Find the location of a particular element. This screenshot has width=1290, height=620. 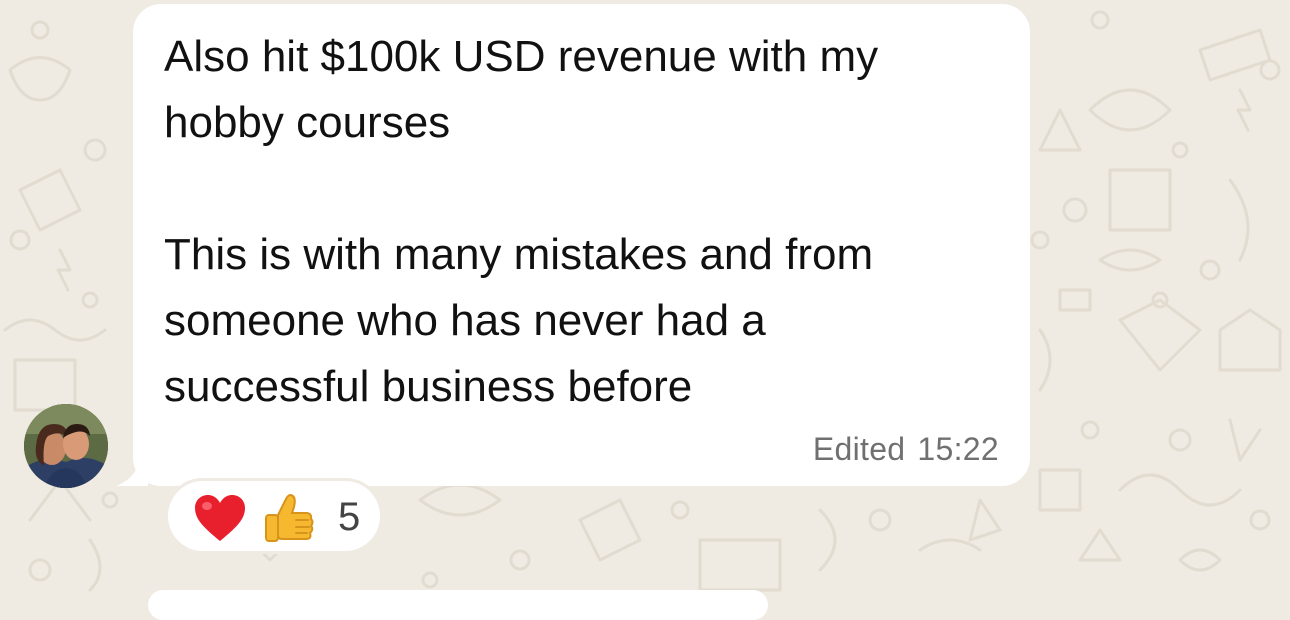

next-message-bubble is located at coordinates (458, 605).